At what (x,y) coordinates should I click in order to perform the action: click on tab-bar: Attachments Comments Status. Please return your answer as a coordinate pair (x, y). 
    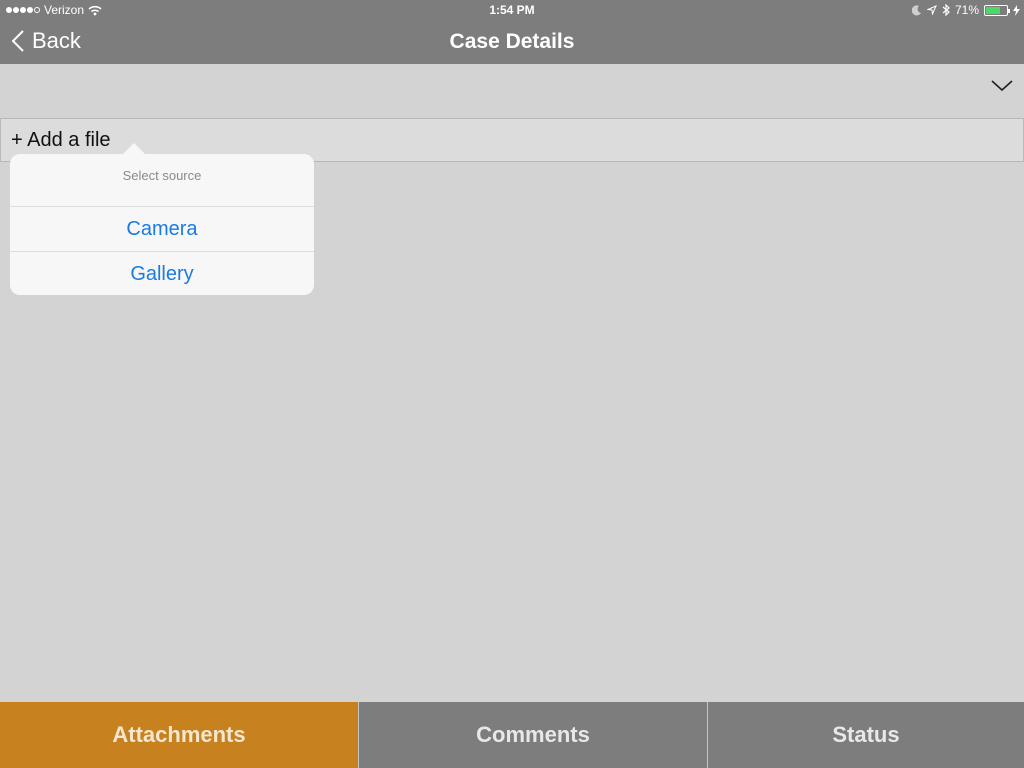
    Looking at the image, I should click on (512, 735).